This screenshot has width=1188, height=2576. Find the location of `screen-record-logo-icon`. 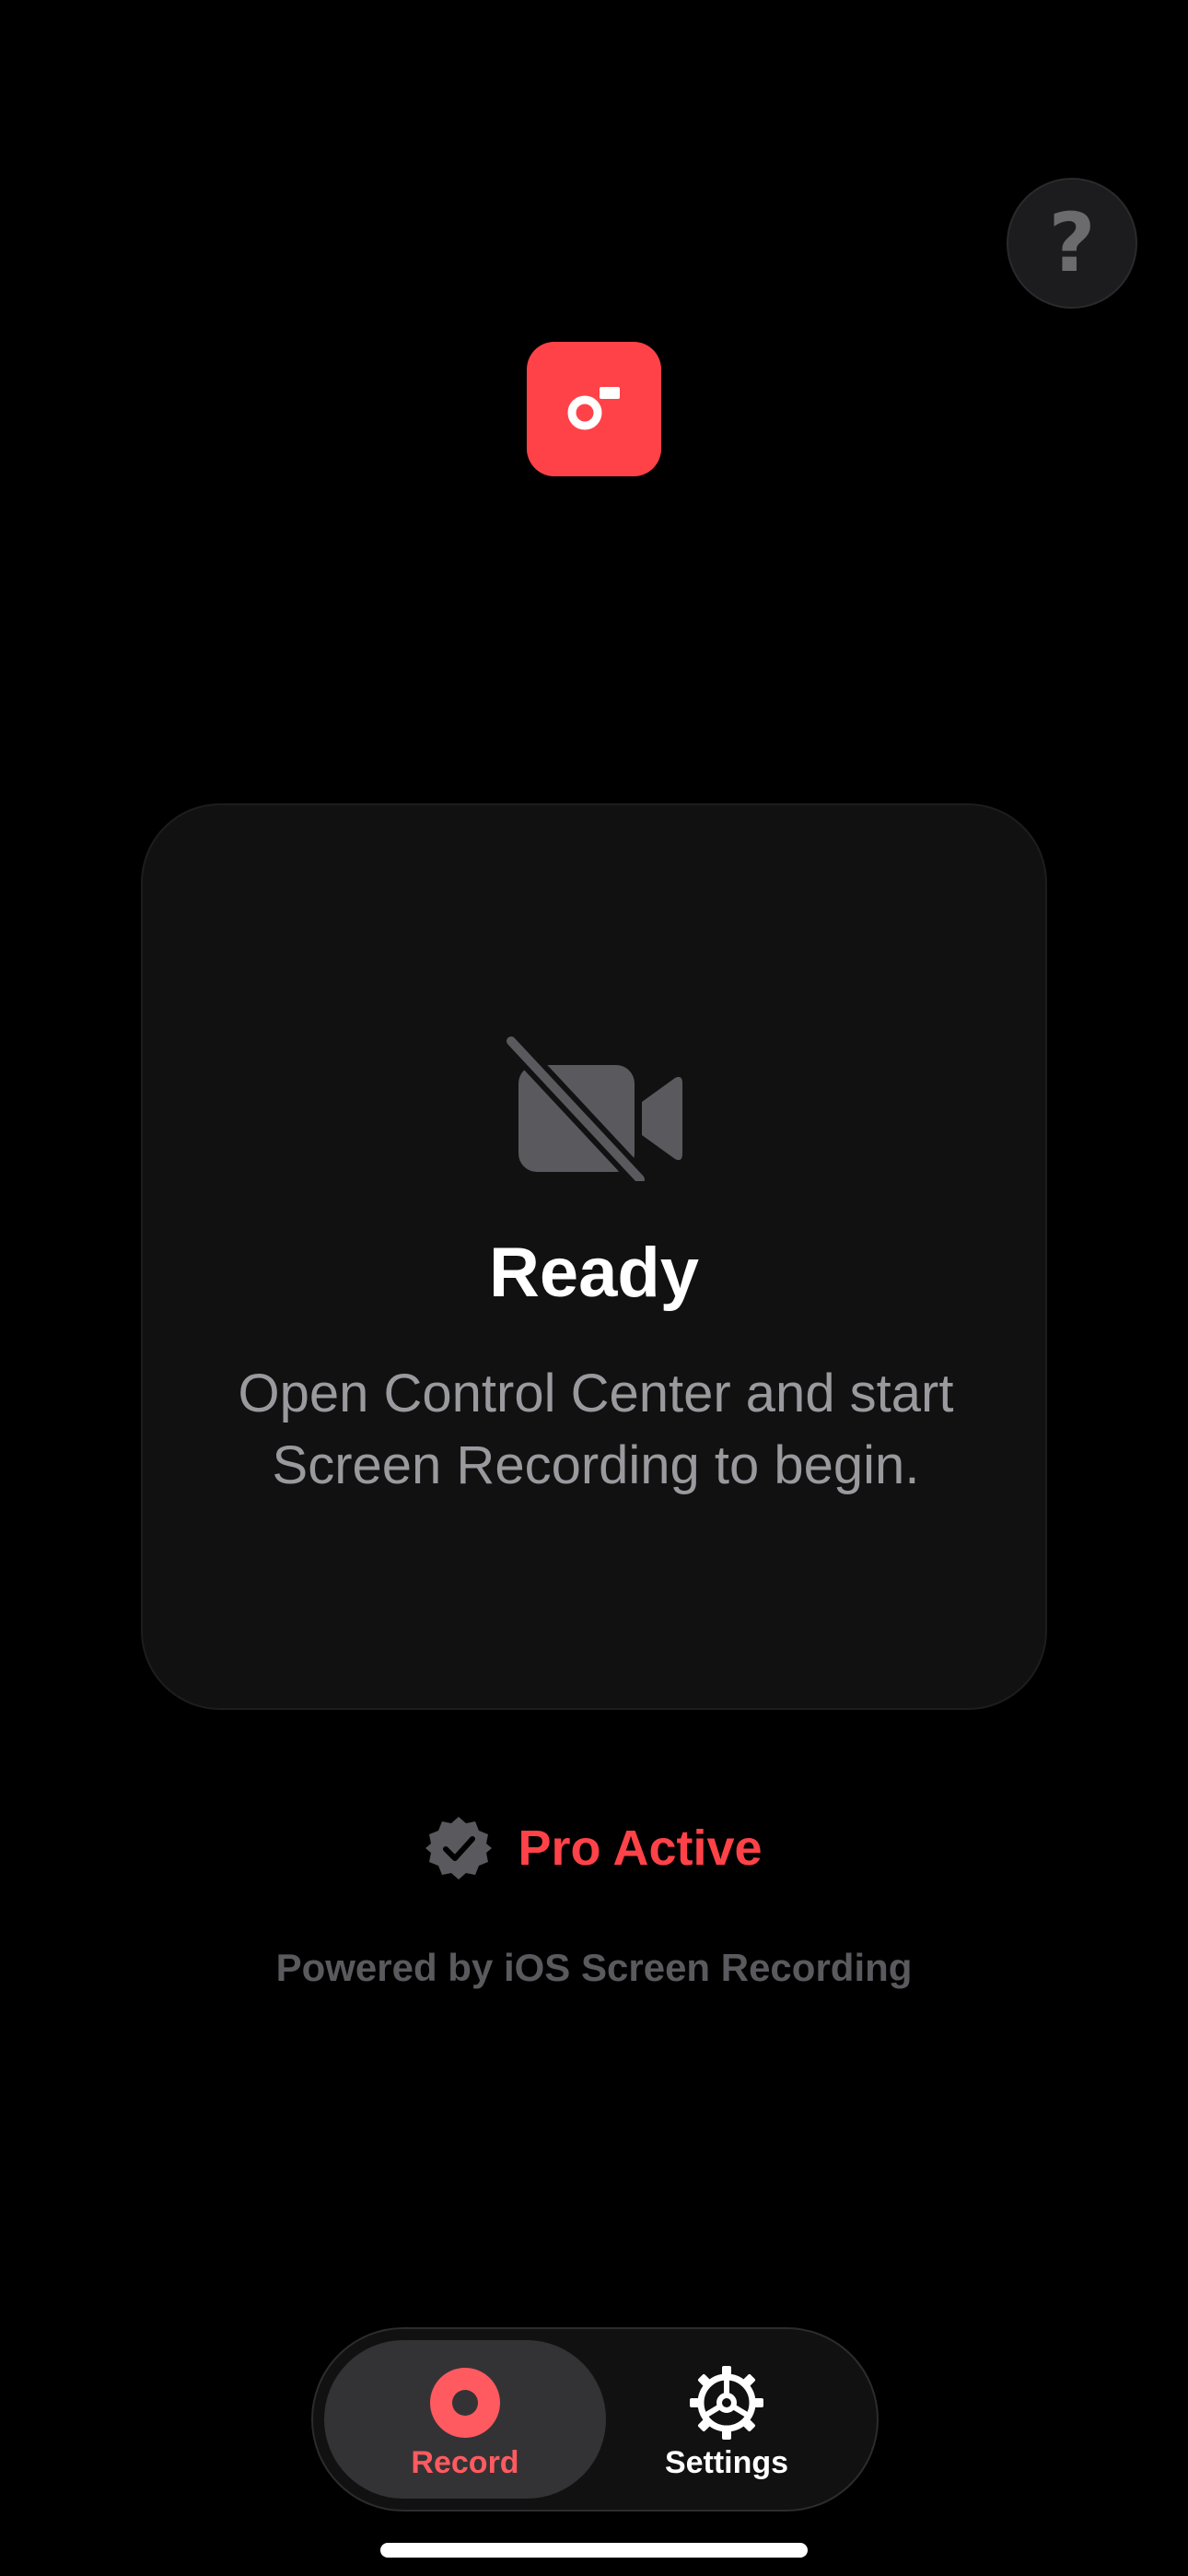

screen-record-logo-icon is located at coordinates (593, 408).